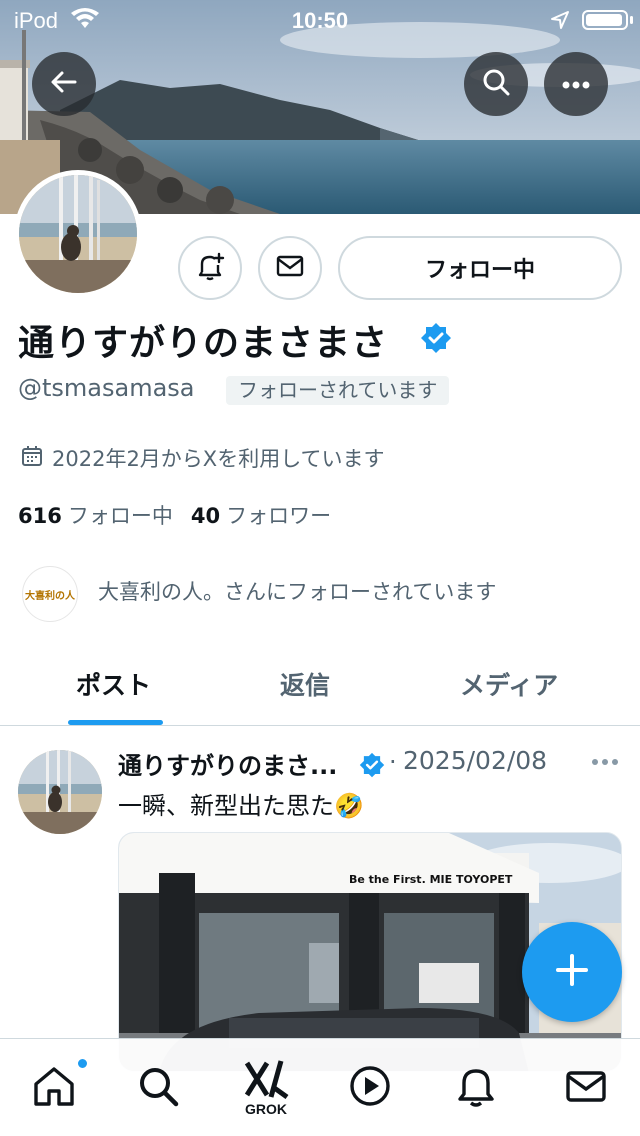 The image size is (640, 1136). I want to click on nav-grok: GROK, so click(266, 1087).